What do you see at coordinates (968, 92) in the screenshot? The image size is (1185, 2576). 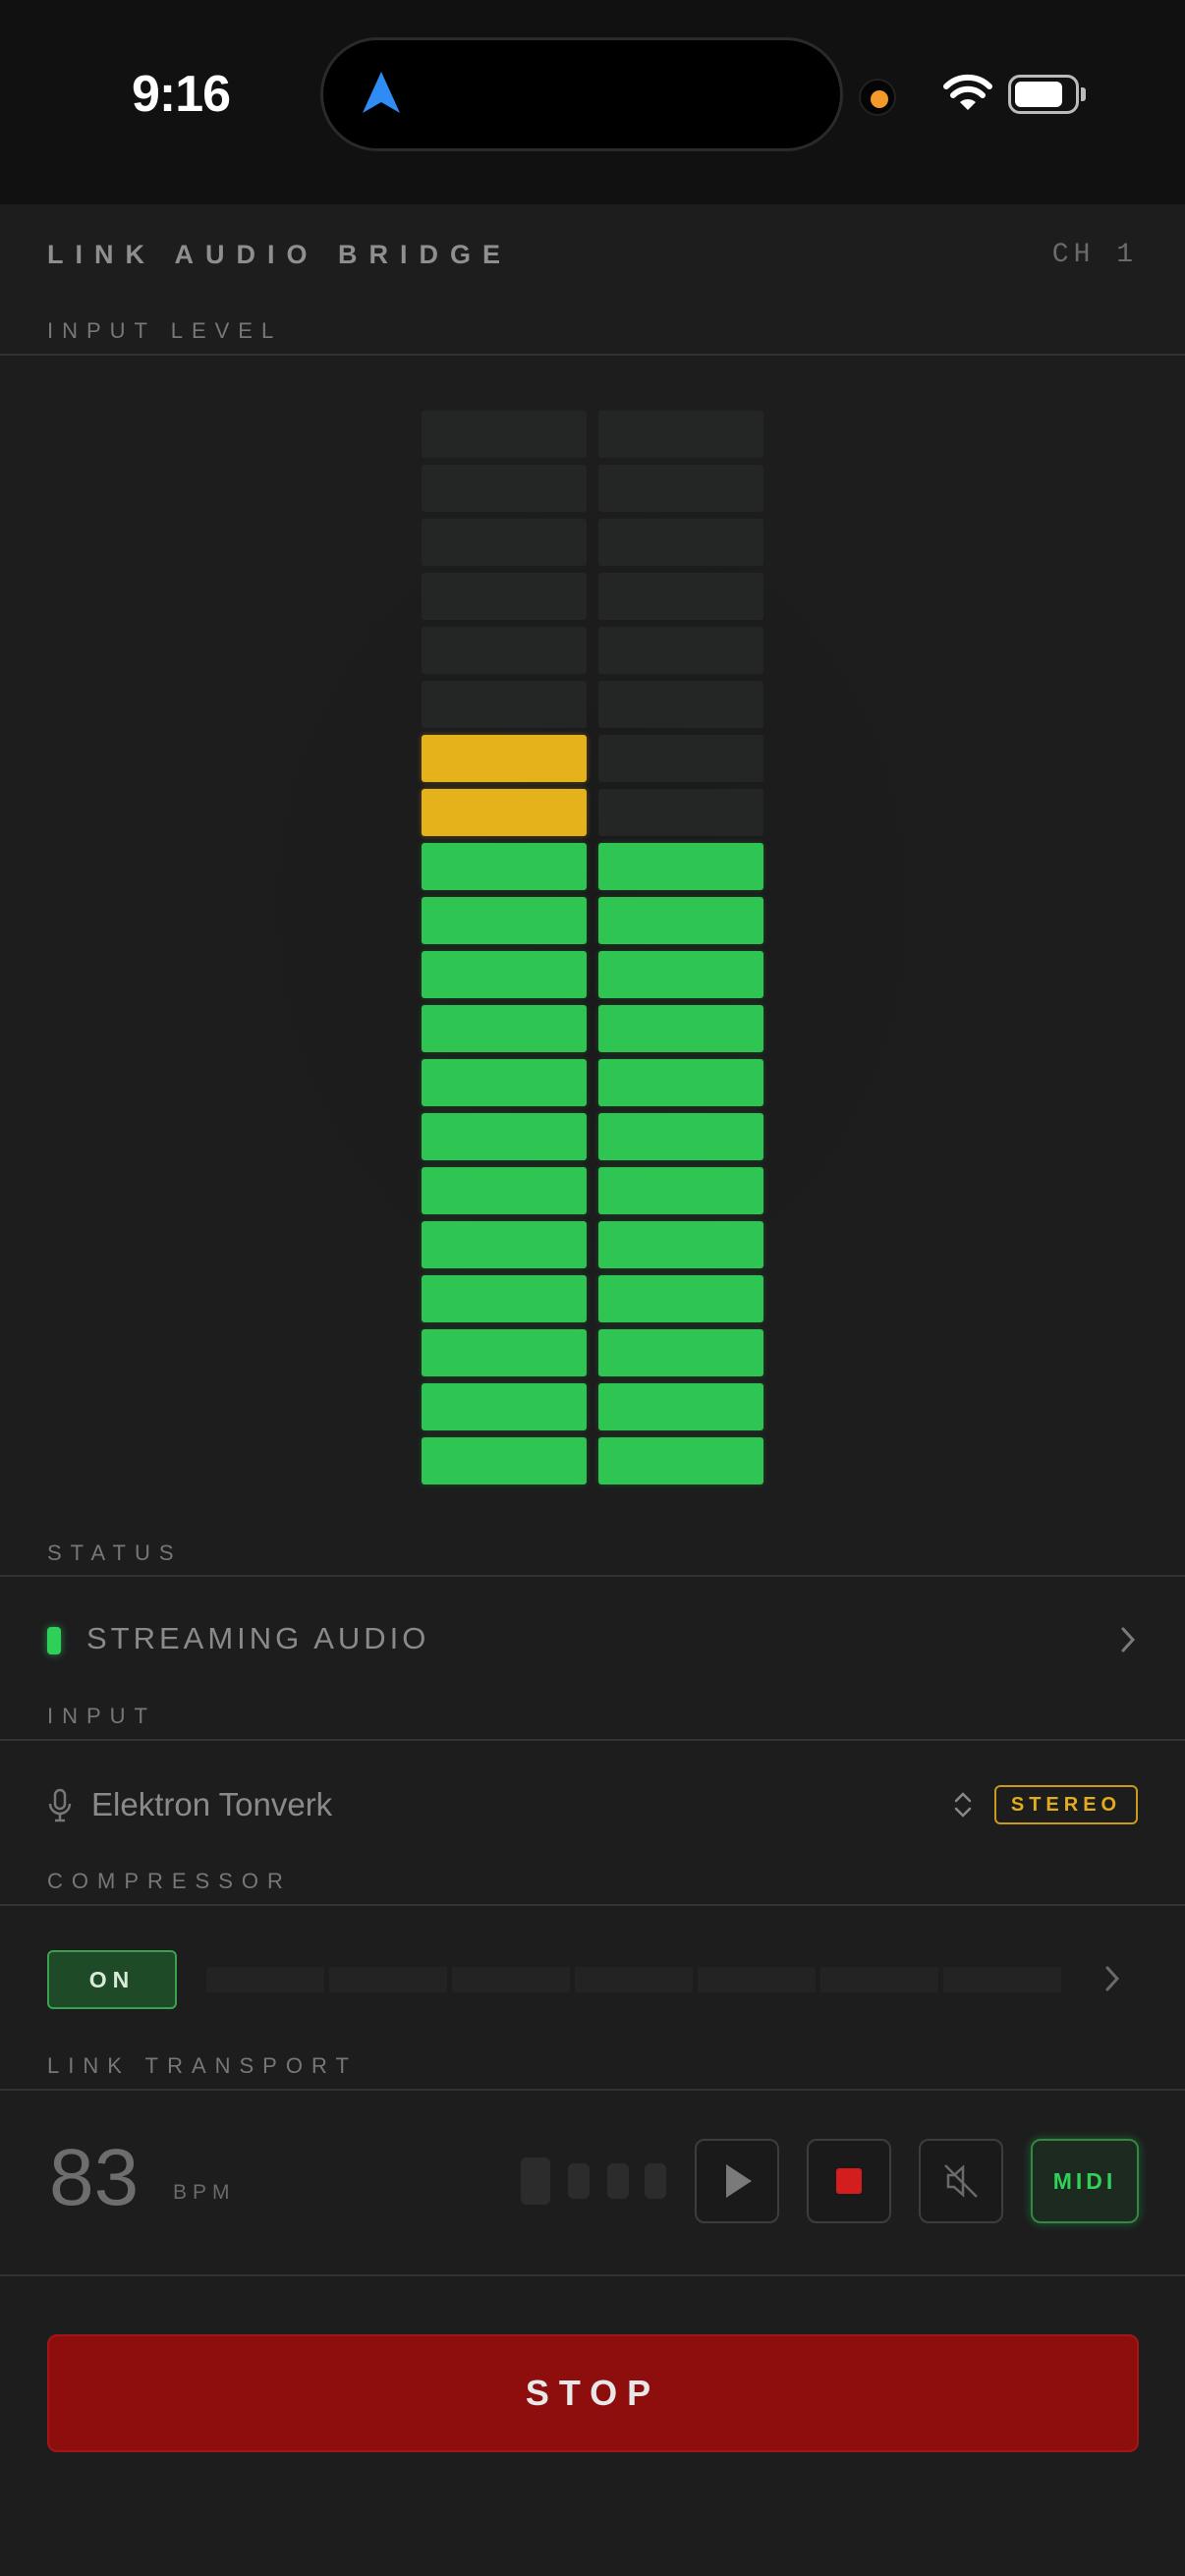 I see `wifi-icon` at bounding box center [968, 92].